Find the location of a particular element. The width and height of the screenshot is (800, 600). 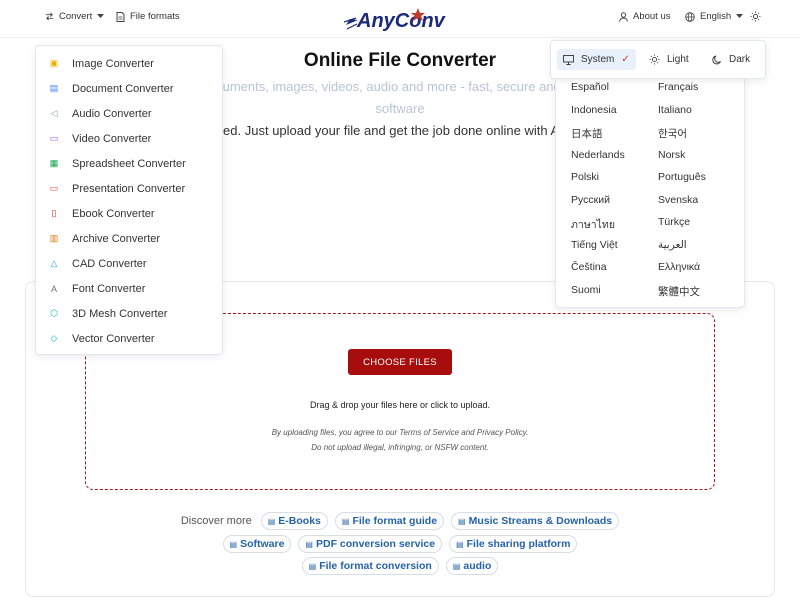

archive-icon: ▥ is located at coordinates (54, 238).